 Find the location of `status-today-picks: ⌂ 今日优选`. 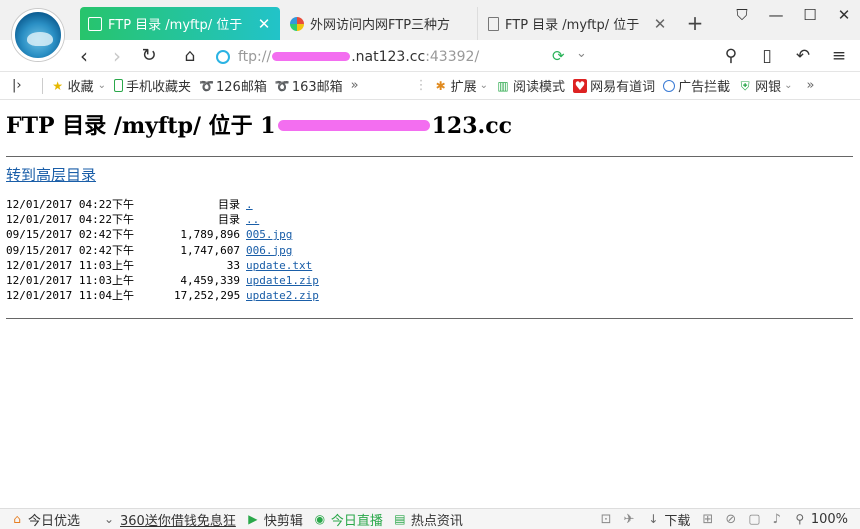

status-today-picks: ⌂ 今日优选 is located at coordinates (45, 519).